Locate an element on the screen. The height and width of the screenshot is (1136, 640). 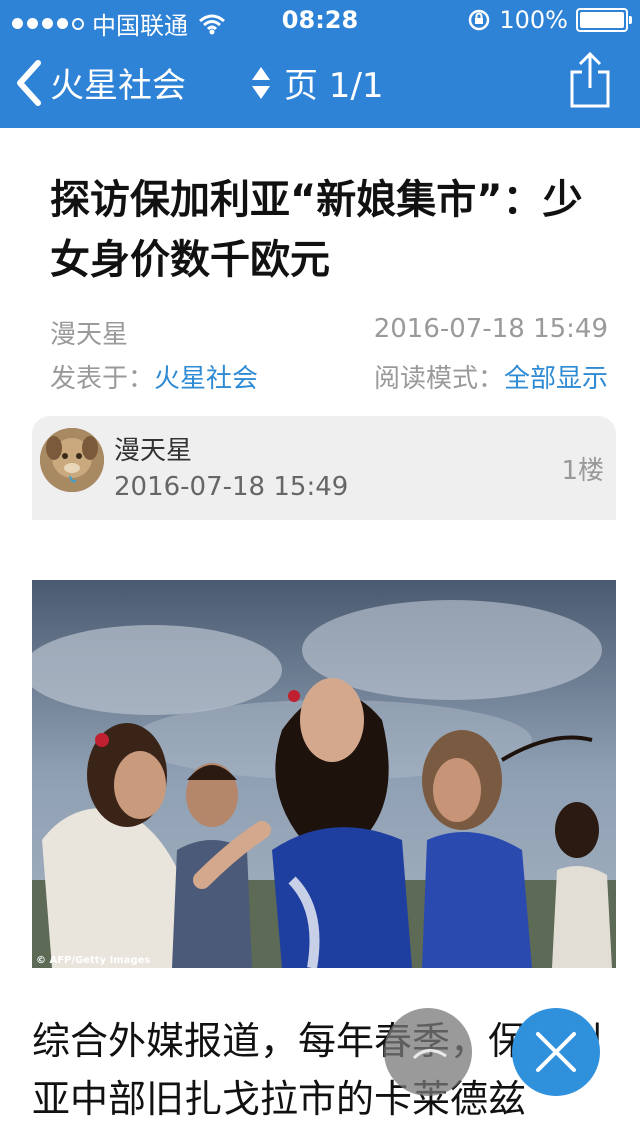
post-author: 漫天星 is located at coordinates (153, 448).